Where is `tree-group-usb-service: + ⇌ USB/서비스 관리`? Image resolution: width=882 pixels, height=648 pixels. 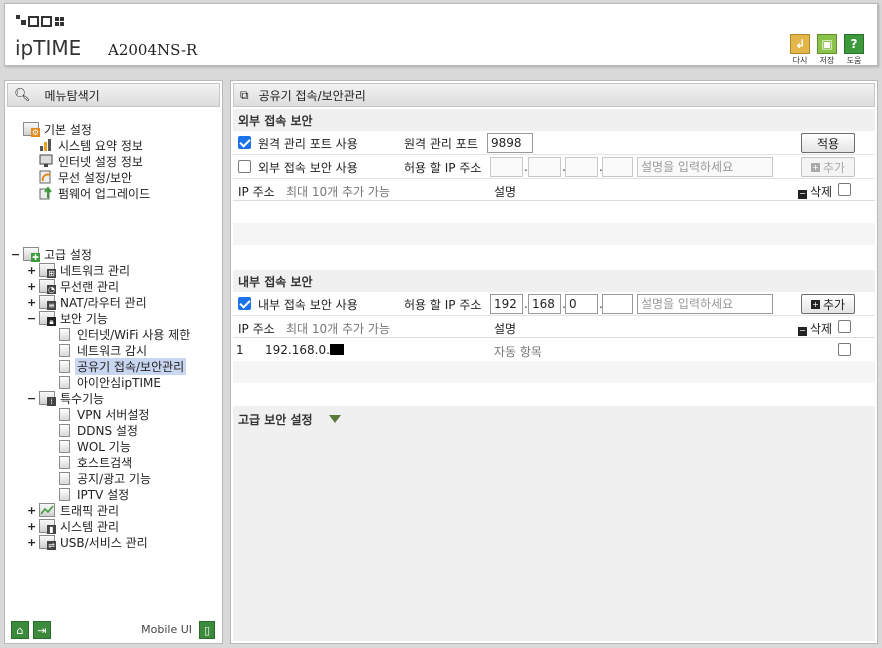 tree-group-usb-service: + ⇌ USB/서비스 관리 is located at coordinates (88, 542).